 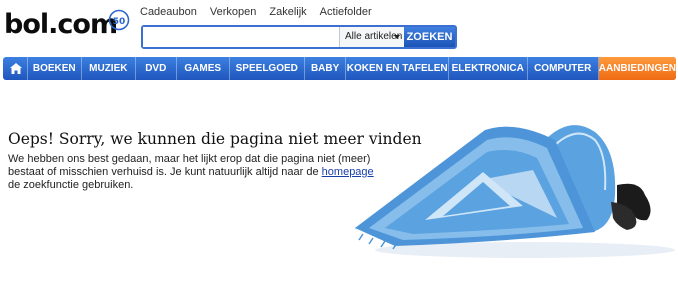 I want to click on badge-text: 50, so click(x=119, y=22).